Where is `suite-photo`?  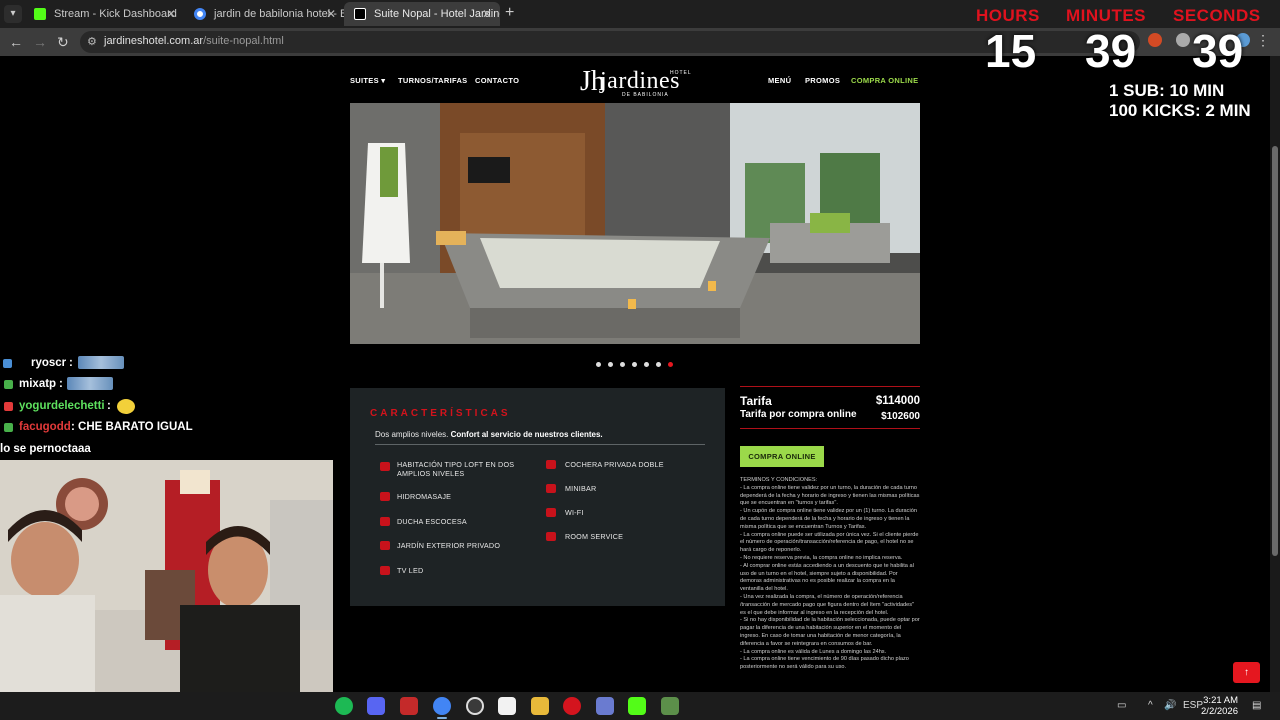 suite-photo is located at coordinates (635, 223).